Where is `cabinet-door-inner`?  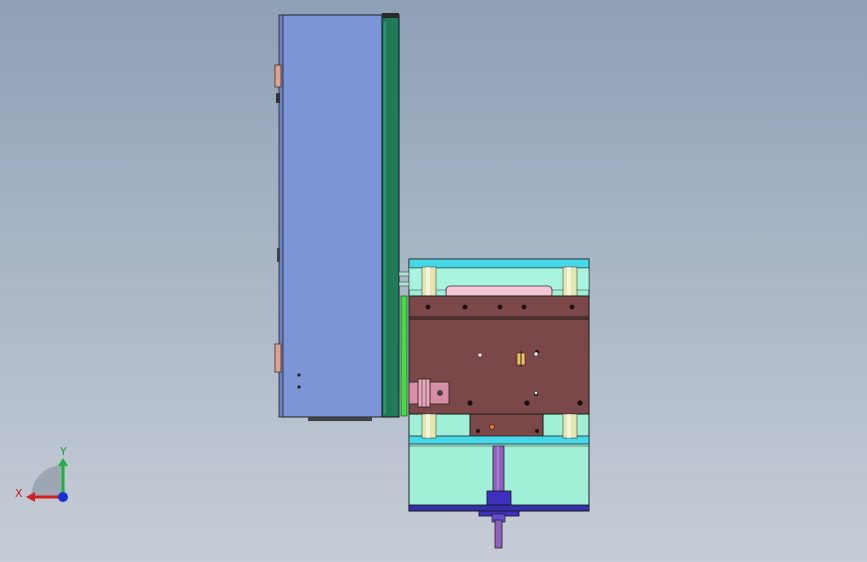
cabinet-door-inner is located at coordinates (385, 218).